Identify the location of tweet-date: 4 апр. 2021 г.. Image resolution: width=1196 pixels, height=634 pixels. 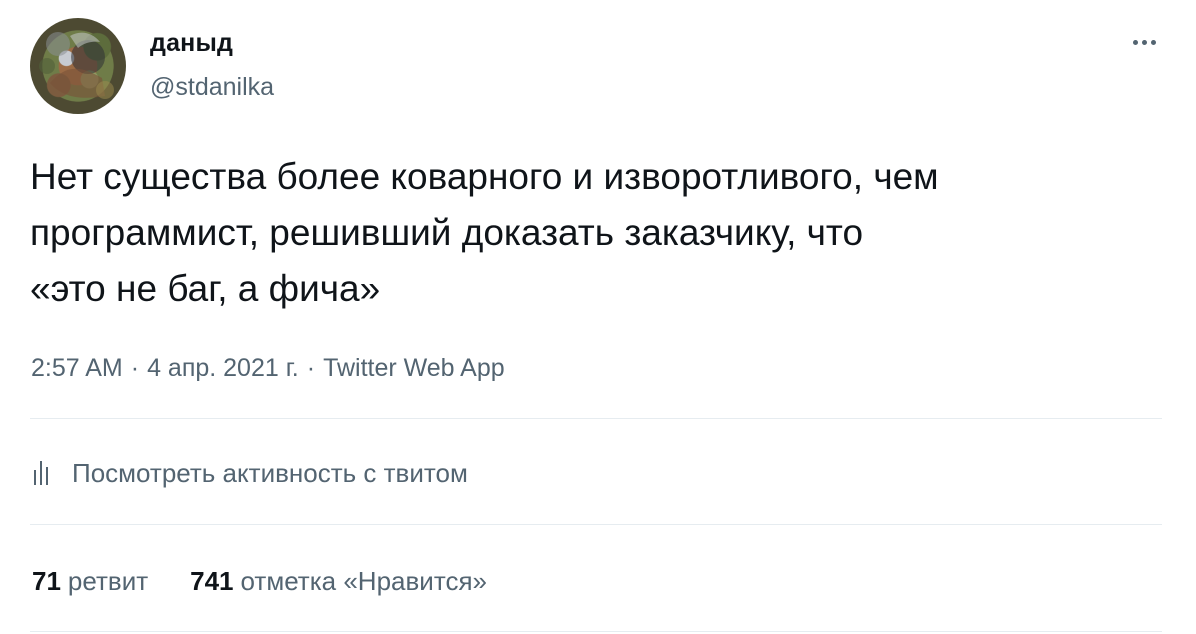
(223, 368).